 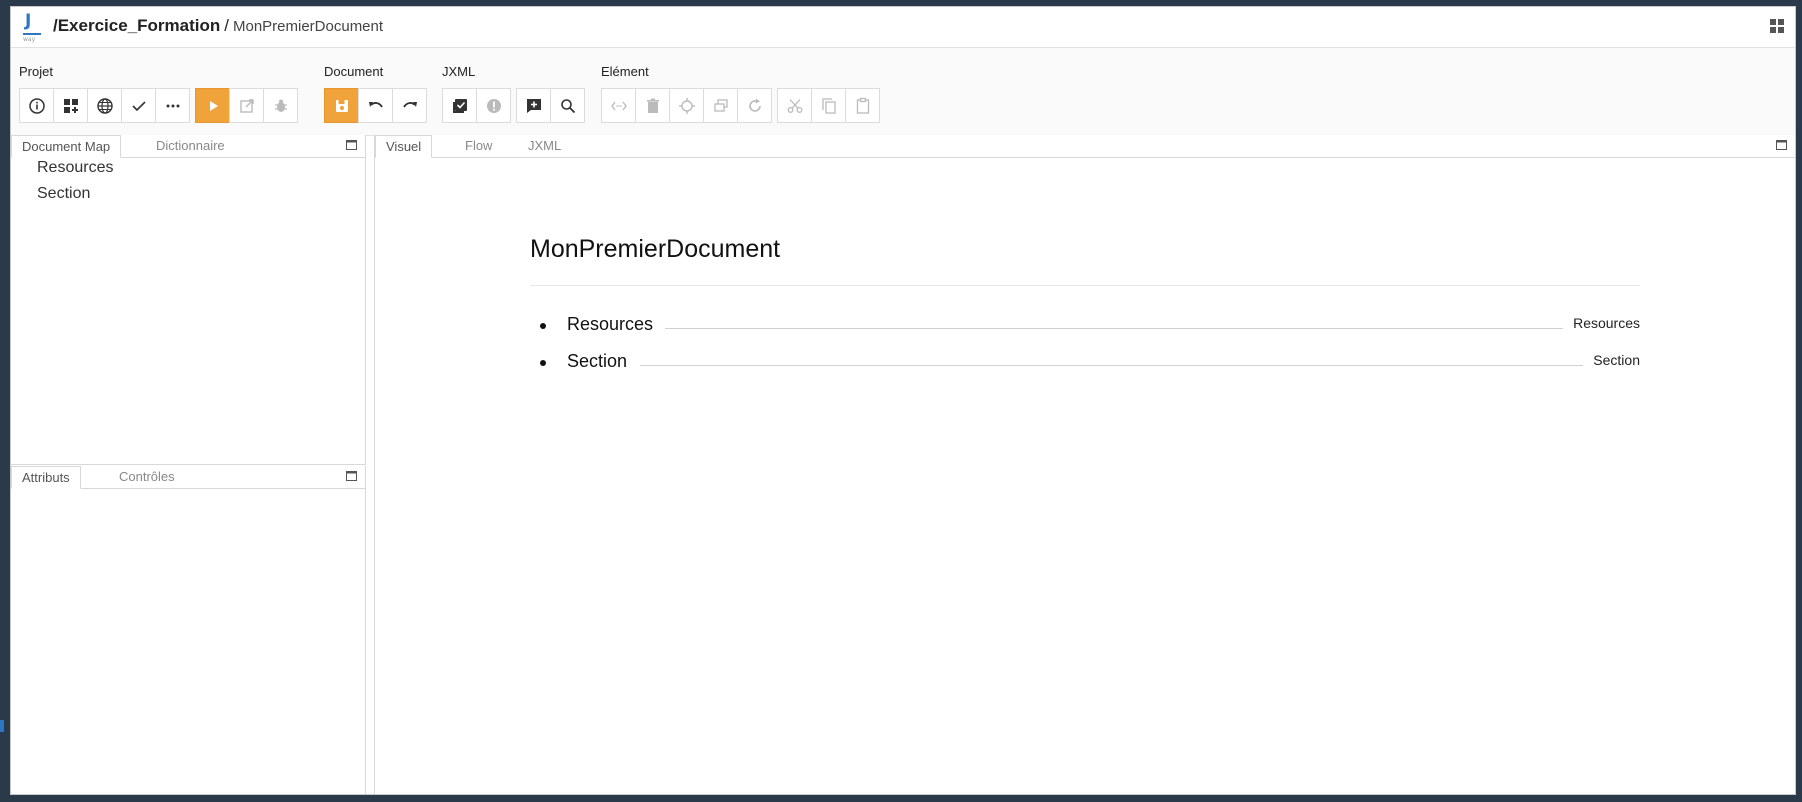 I want to click on add-comment-button, so click(x=533, y=105).